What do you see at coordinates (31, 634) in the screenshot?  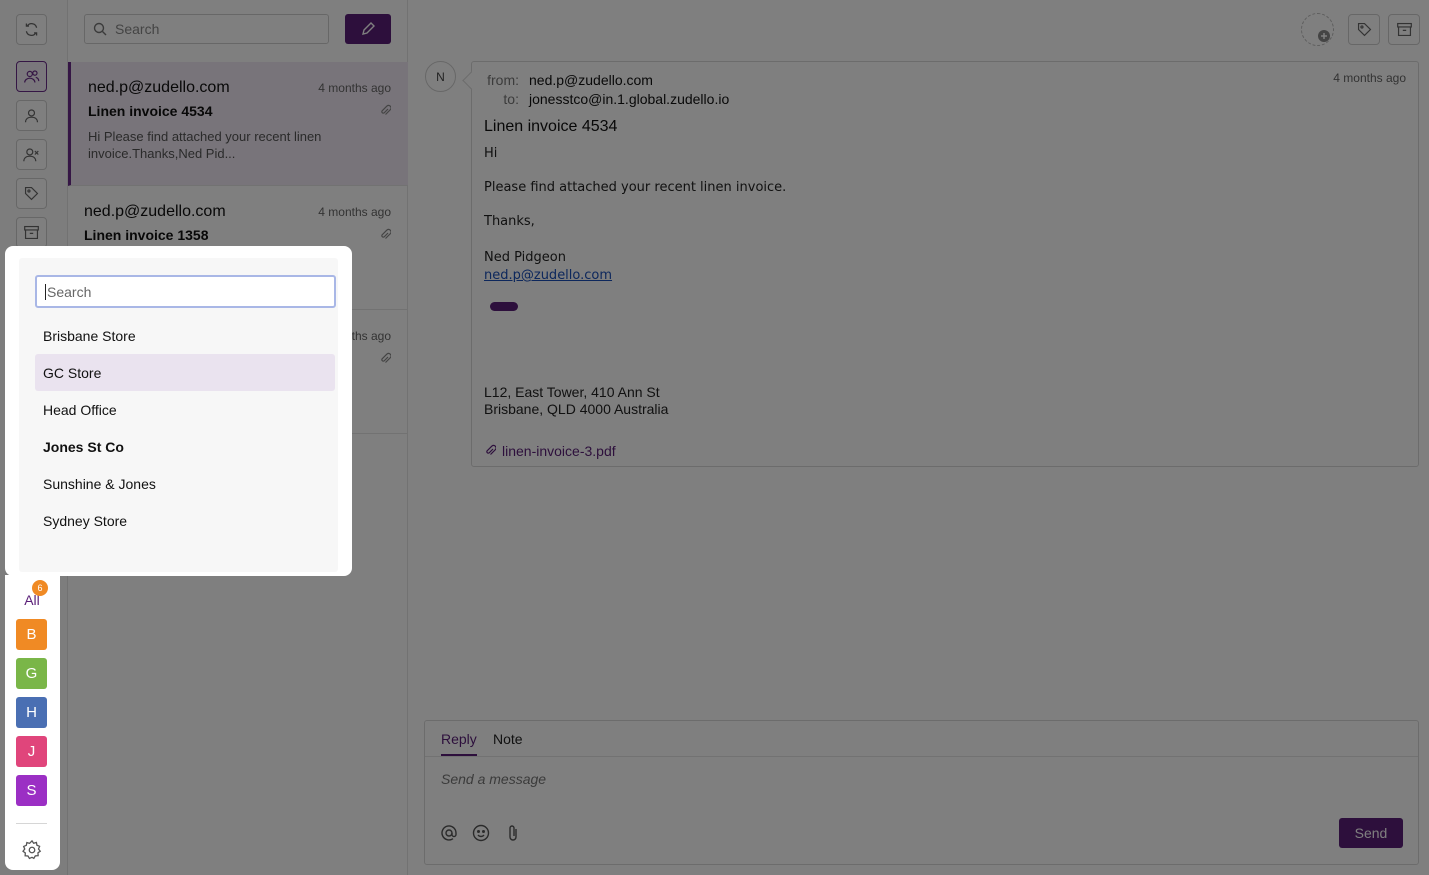 I see `org-filter-b: B` at bounding box center [31, 634].